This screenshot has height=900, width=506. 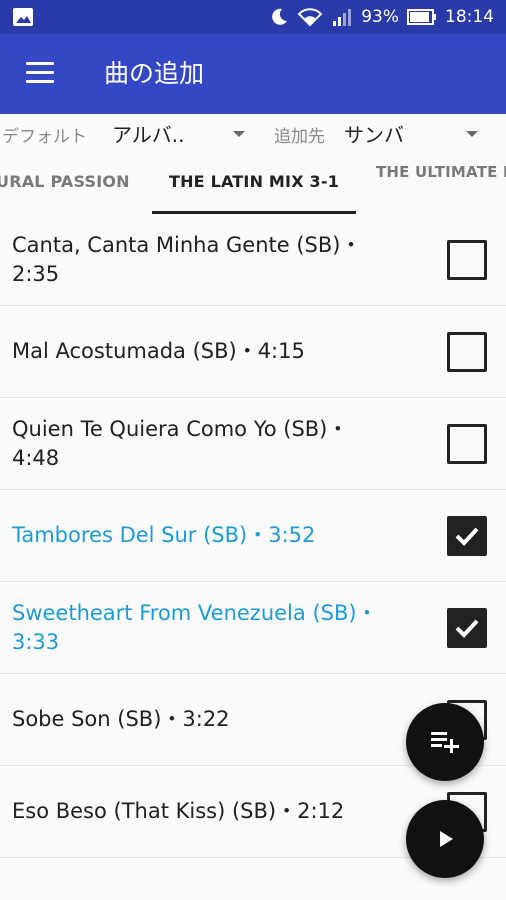 I want to click on hamburger-menu-icon, so click(x=40, y=73).